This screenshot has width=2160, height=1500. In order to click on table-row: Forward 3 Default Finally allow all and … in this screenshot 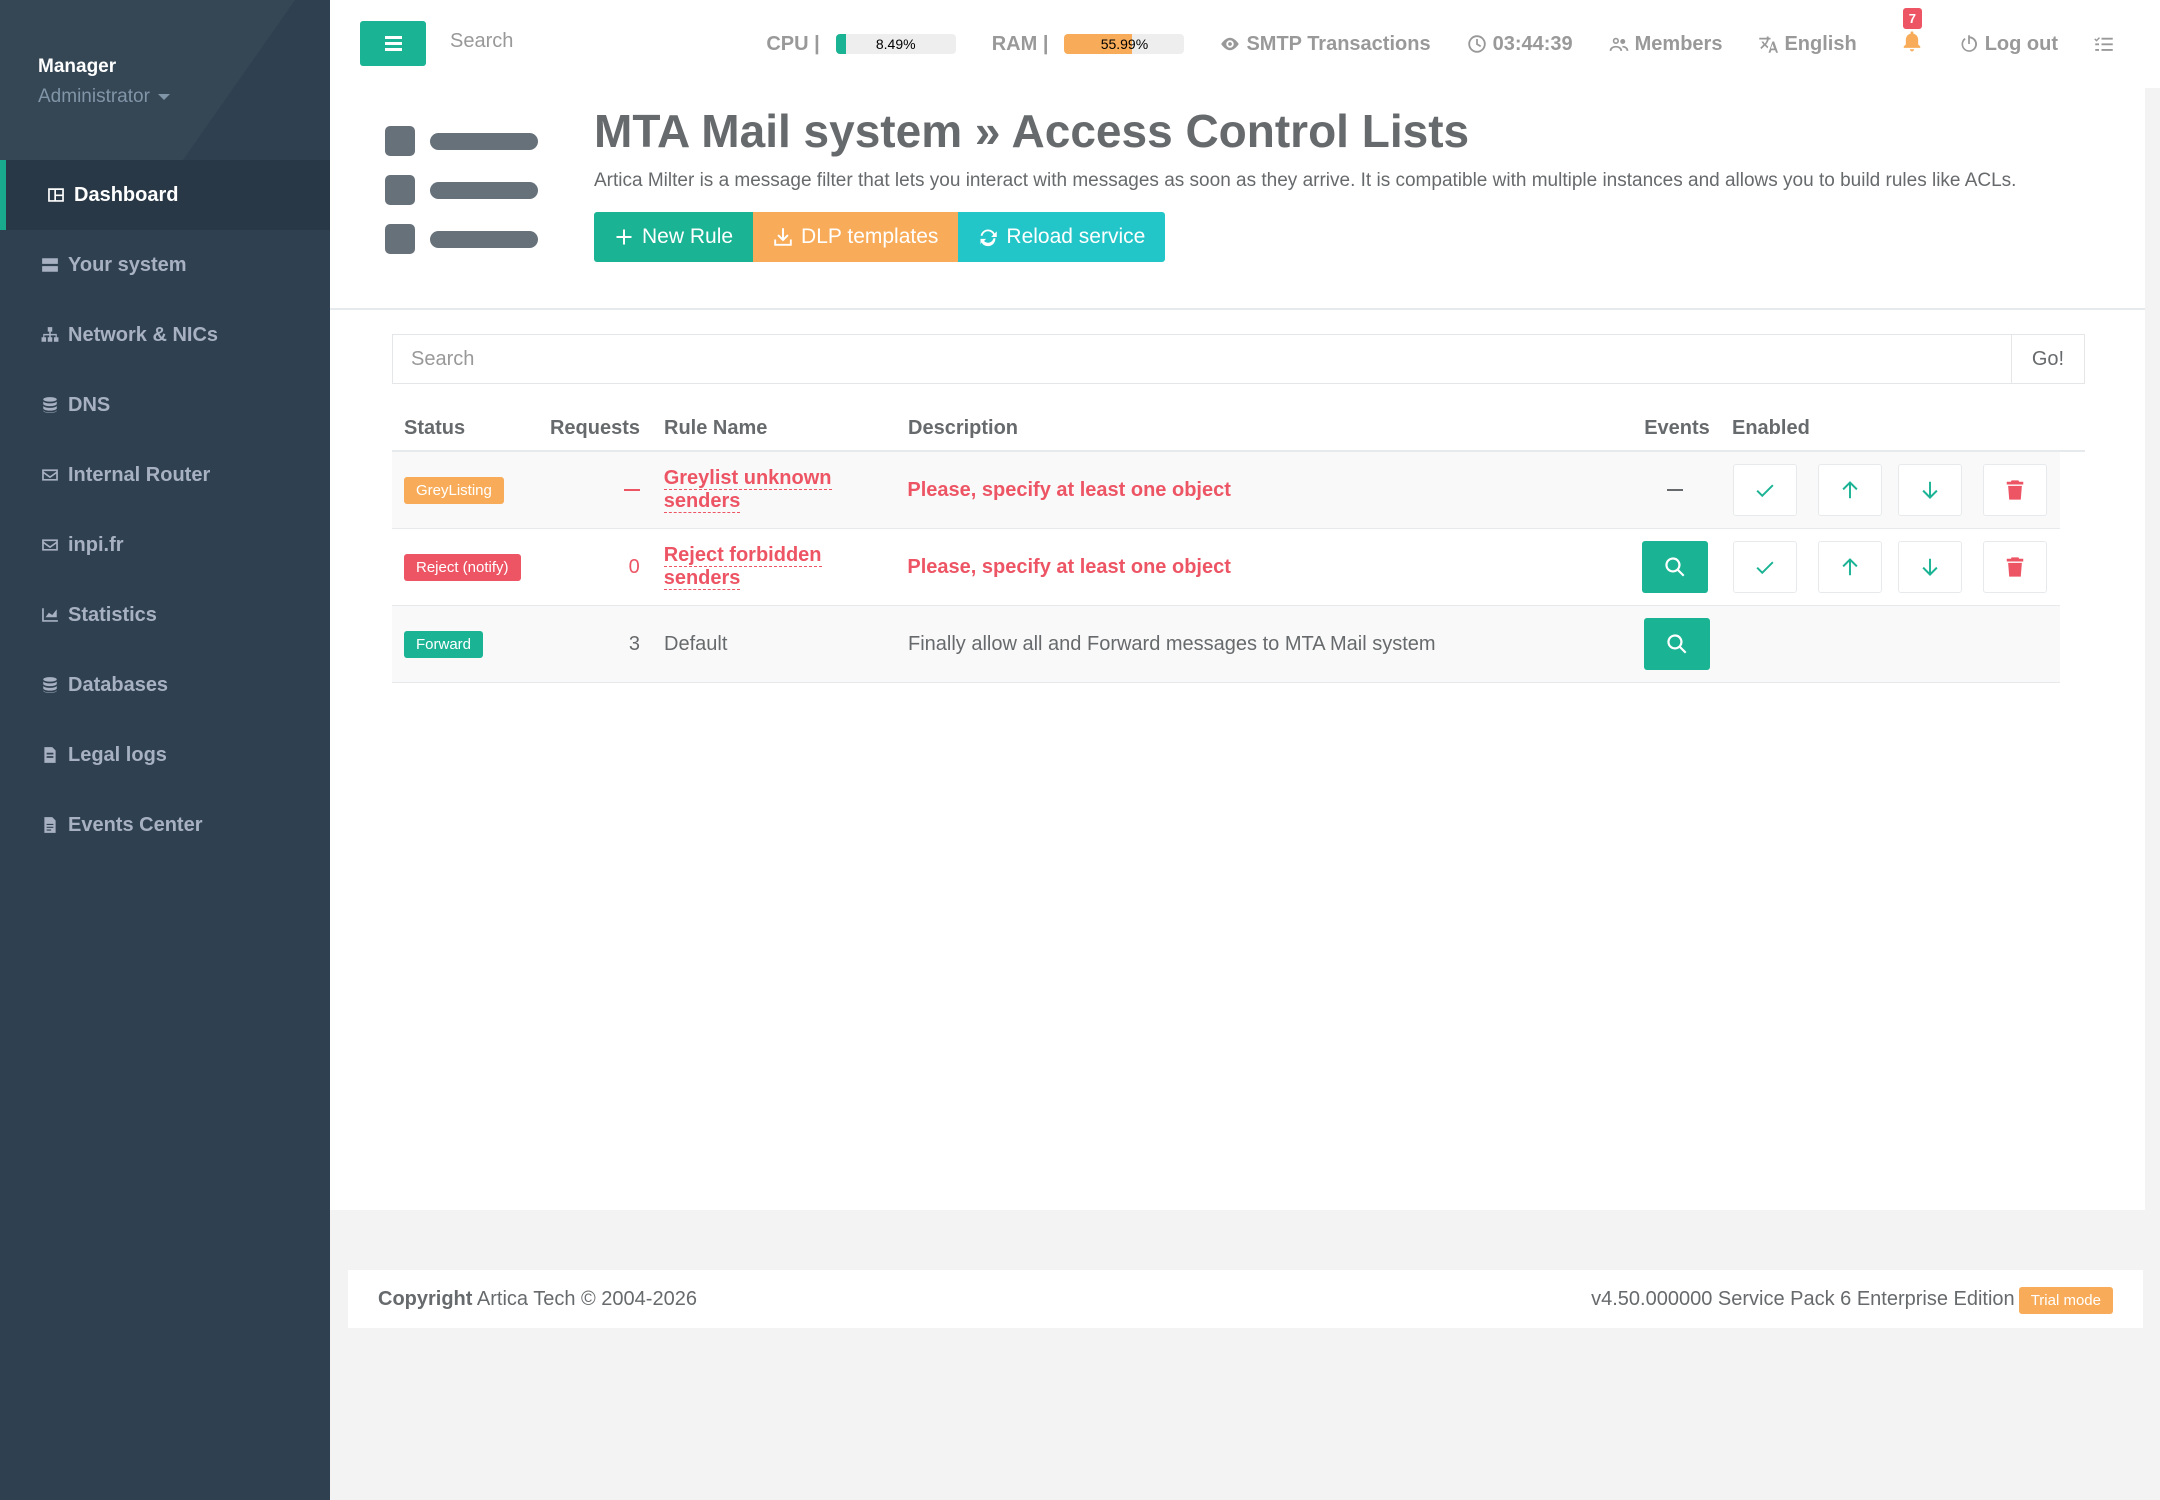, I will do `click(1226, 644)`.